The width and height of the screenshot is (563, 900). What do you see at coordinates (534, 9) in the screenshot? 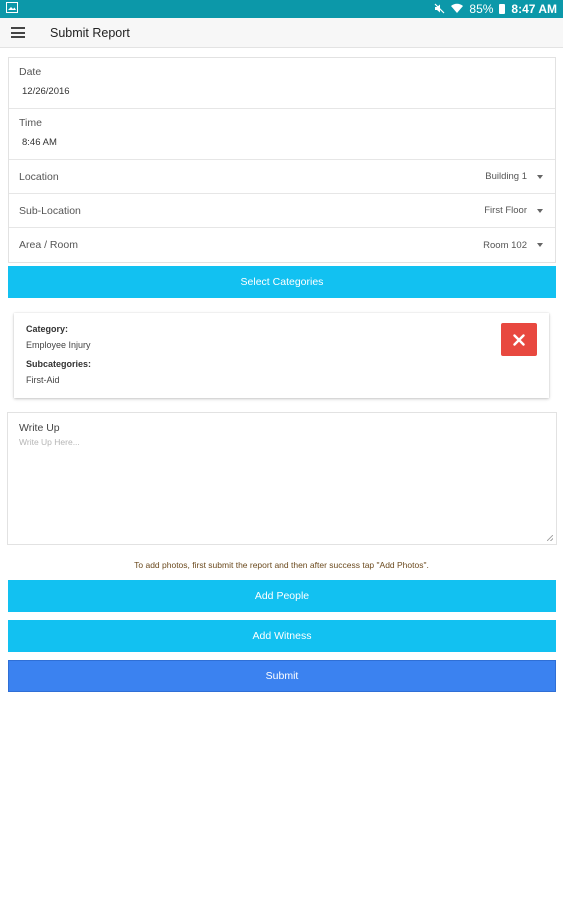
I see `status-time: 8:47 AM` at bounding box center [534, 9].